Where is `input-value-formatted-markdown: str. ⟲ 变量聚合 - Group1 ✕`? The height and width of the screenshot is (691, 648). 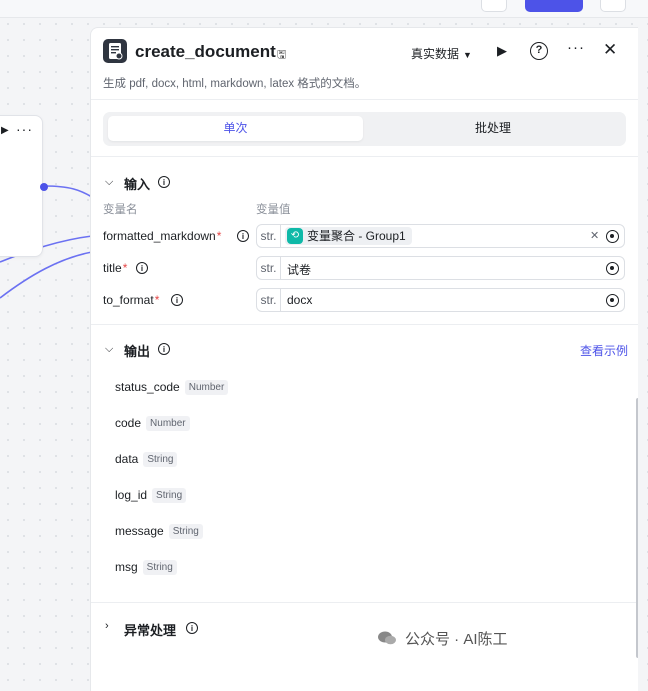 input-value-formatted-markdown: str. ⟲ 变量聚合 - Group1 ✕ is located at coordinates (440, 236).